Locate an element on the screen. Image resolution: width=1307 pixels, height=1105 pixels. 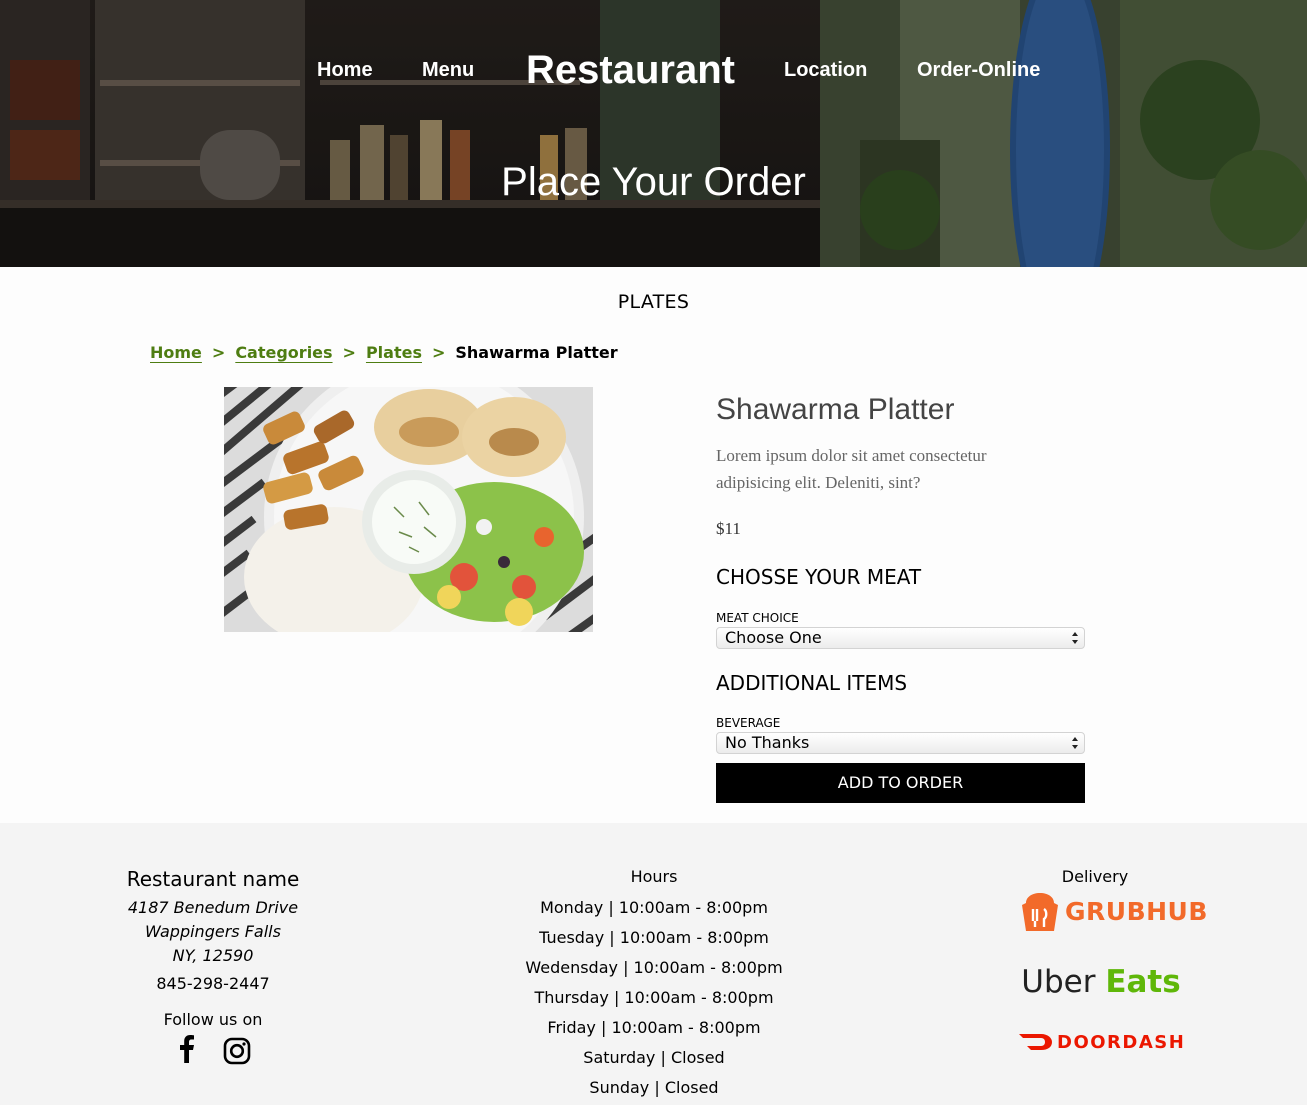
hours-row: Thursday | 10:00am - 8:00pm is located at coordinates (654, 997).